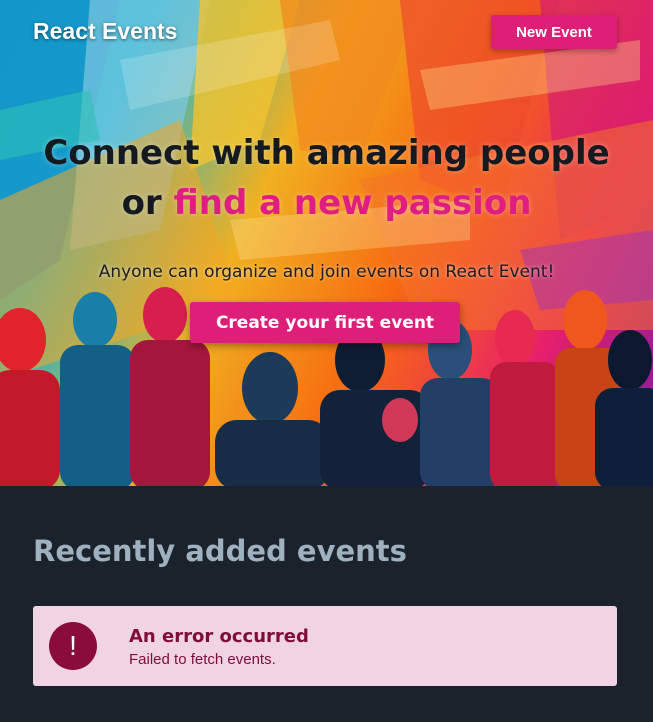  I want to click on recent-events-title: Recently added events, so click(220, 551).